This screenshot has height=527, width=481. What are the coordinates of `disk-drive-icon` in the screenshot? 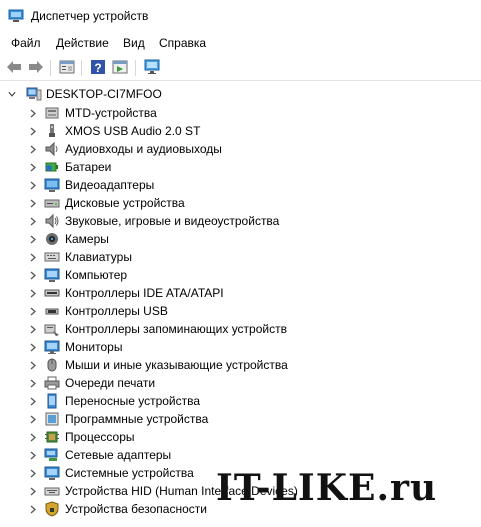 It's located at (52, 203).